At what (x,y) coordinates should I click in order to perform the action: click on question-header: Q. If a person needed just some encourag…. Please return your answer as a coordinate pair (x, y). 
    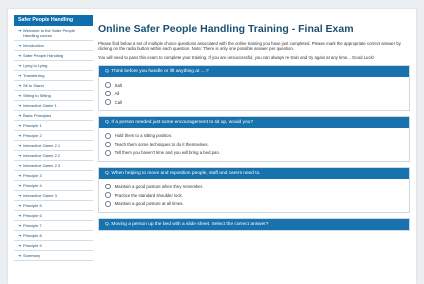
    Looking at the image, I should click on (254, 122).